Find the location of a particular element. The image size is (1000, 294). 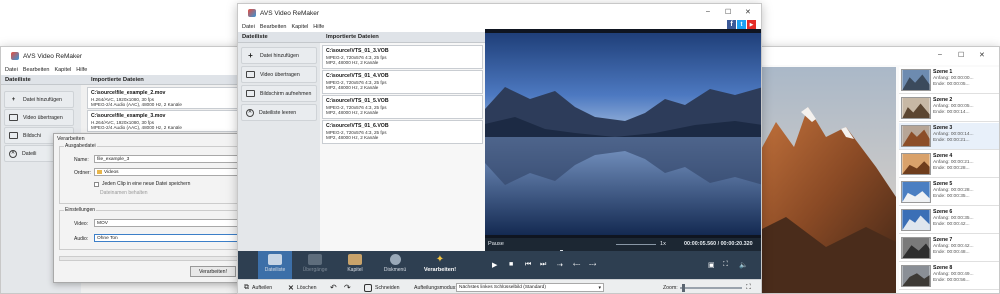

folder-input: Videos is located at coordinates (167, 172).